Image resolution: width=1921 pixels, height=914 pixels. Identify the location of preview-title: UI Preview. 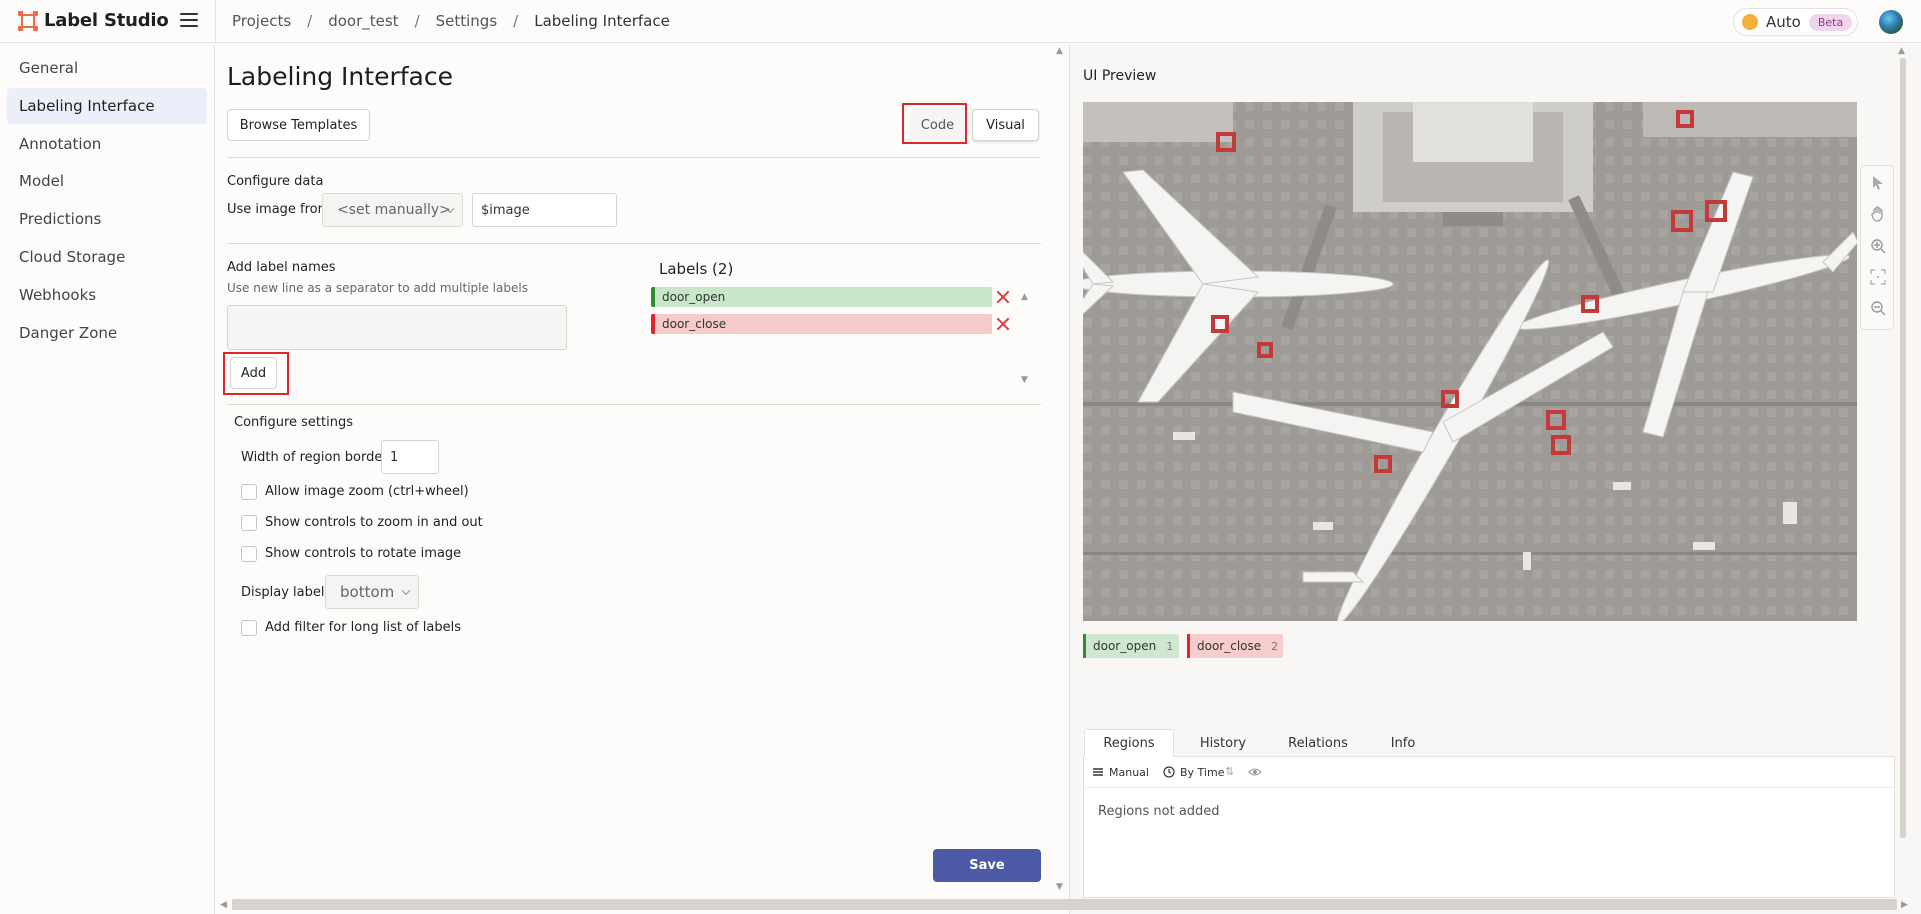
(1120, 76).